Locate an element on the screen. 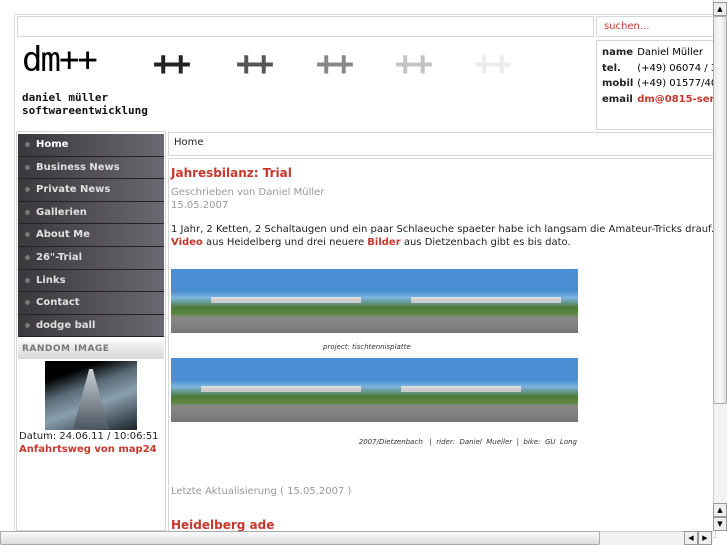 This screenshot has height=545, width=727. scroll-down-icon: ▼ is located at coordinates (720, 524).